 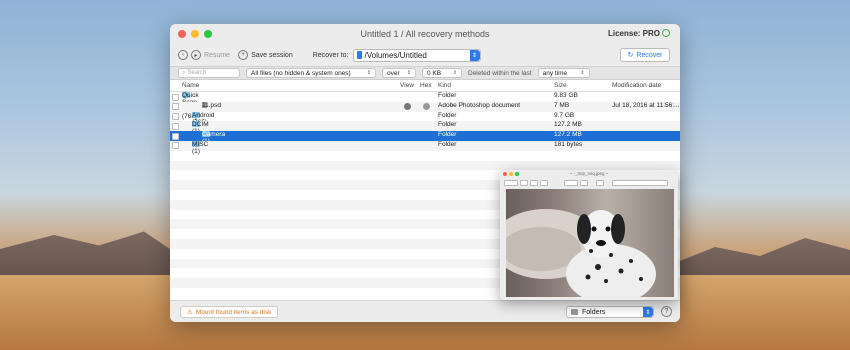 What do you see at coordinates (544, 182) in the screenshot?
I see `share-icon` at bounding box center [544, 182].